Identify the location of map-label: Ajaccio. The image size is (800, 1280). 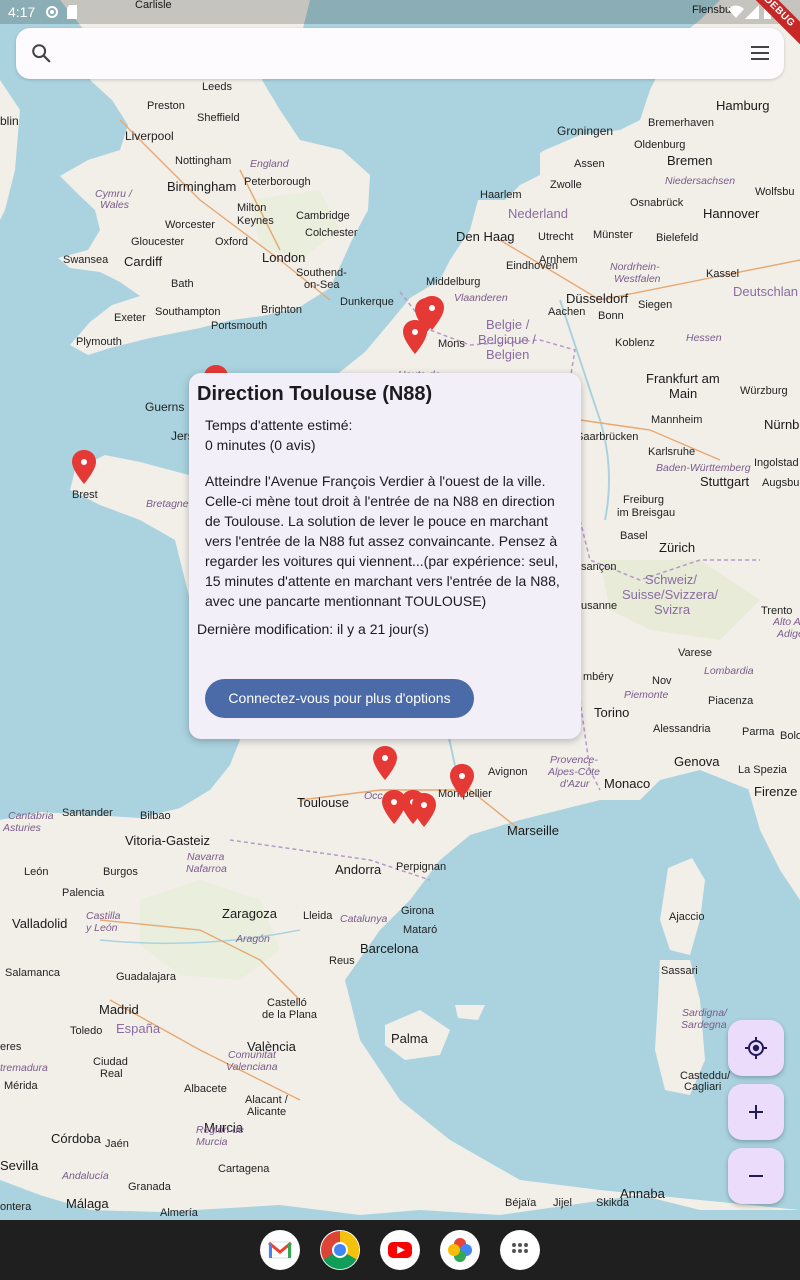
(687, 917).